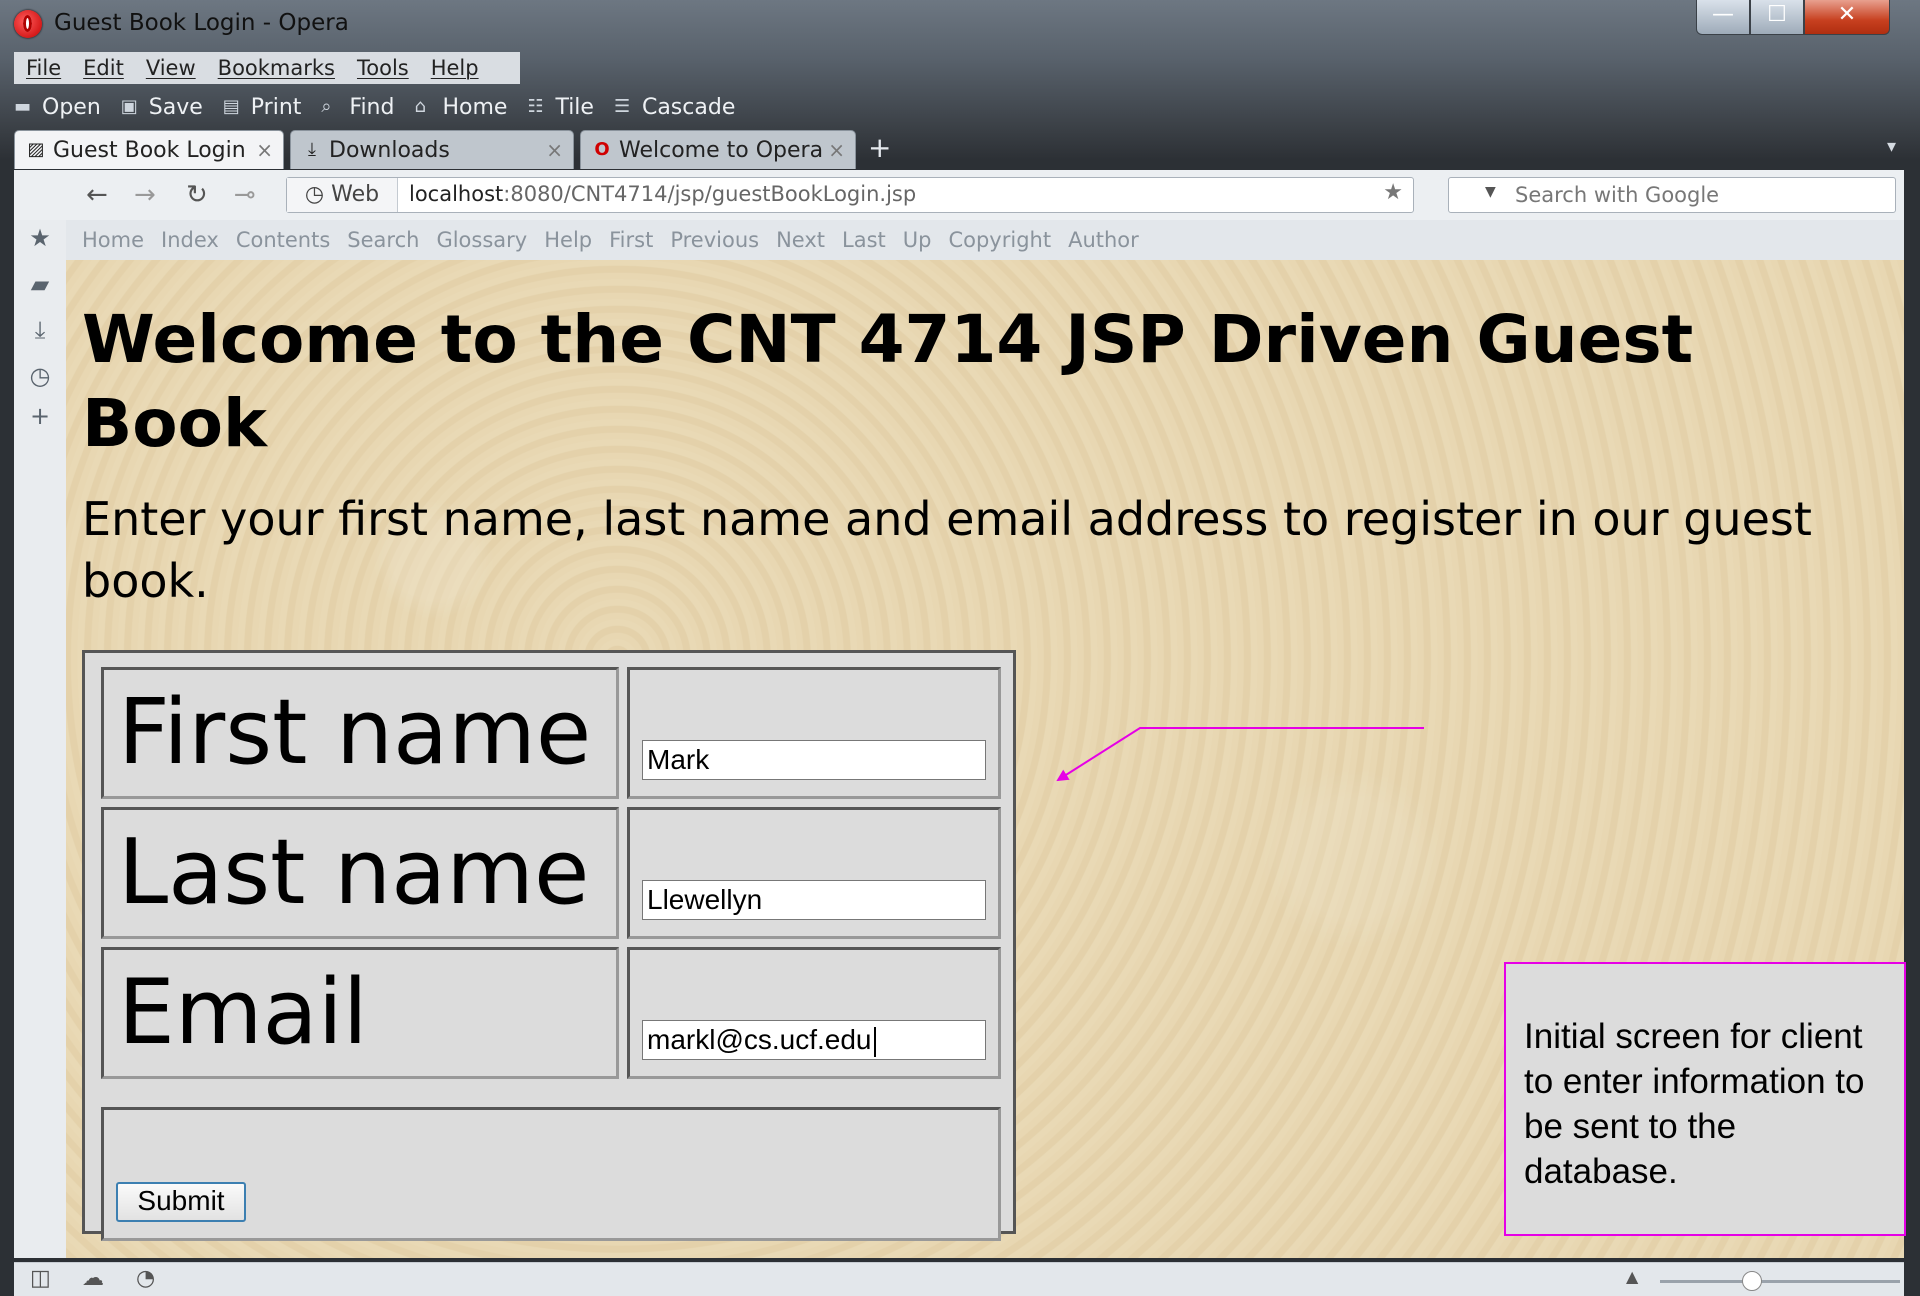  I want to click on panel-sidebar: ★ ▰ ⤓ ◷ +, so click(40, 739).